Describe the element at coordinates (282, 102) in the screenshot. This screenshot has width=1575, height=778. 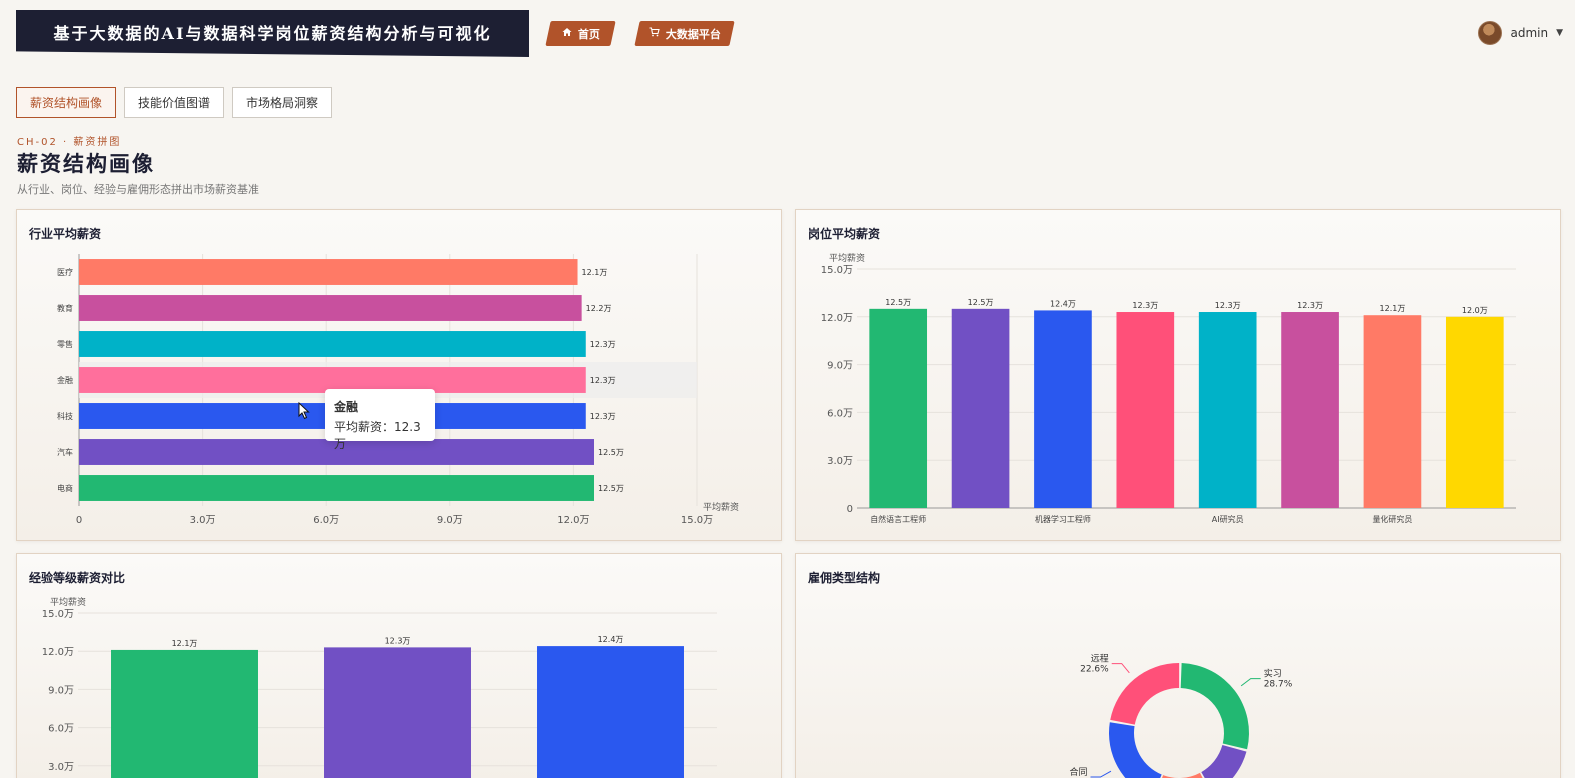
I see `tab-market-insight: 市场格局洞察` at that location.